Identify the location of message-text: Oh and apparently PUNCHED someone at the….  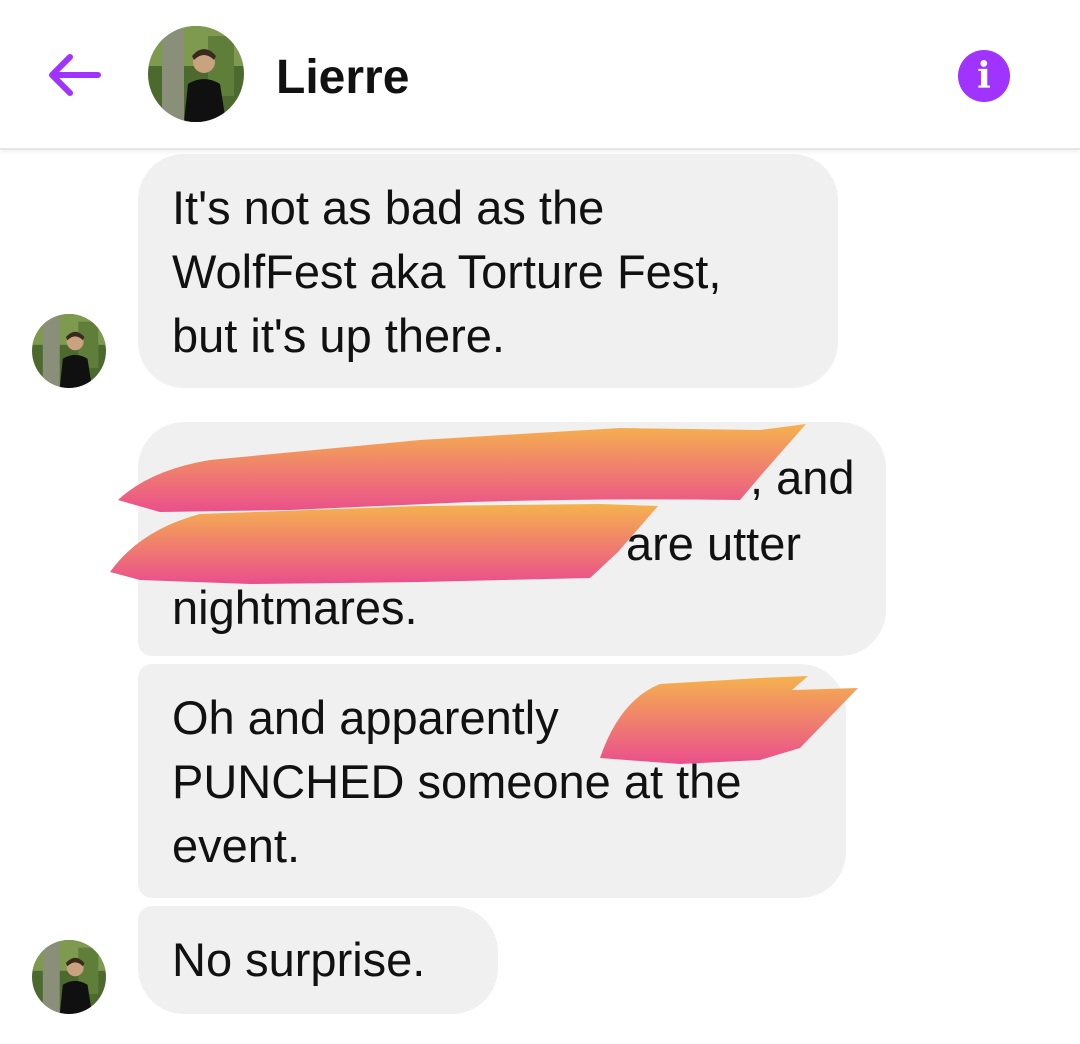
(457, 781).